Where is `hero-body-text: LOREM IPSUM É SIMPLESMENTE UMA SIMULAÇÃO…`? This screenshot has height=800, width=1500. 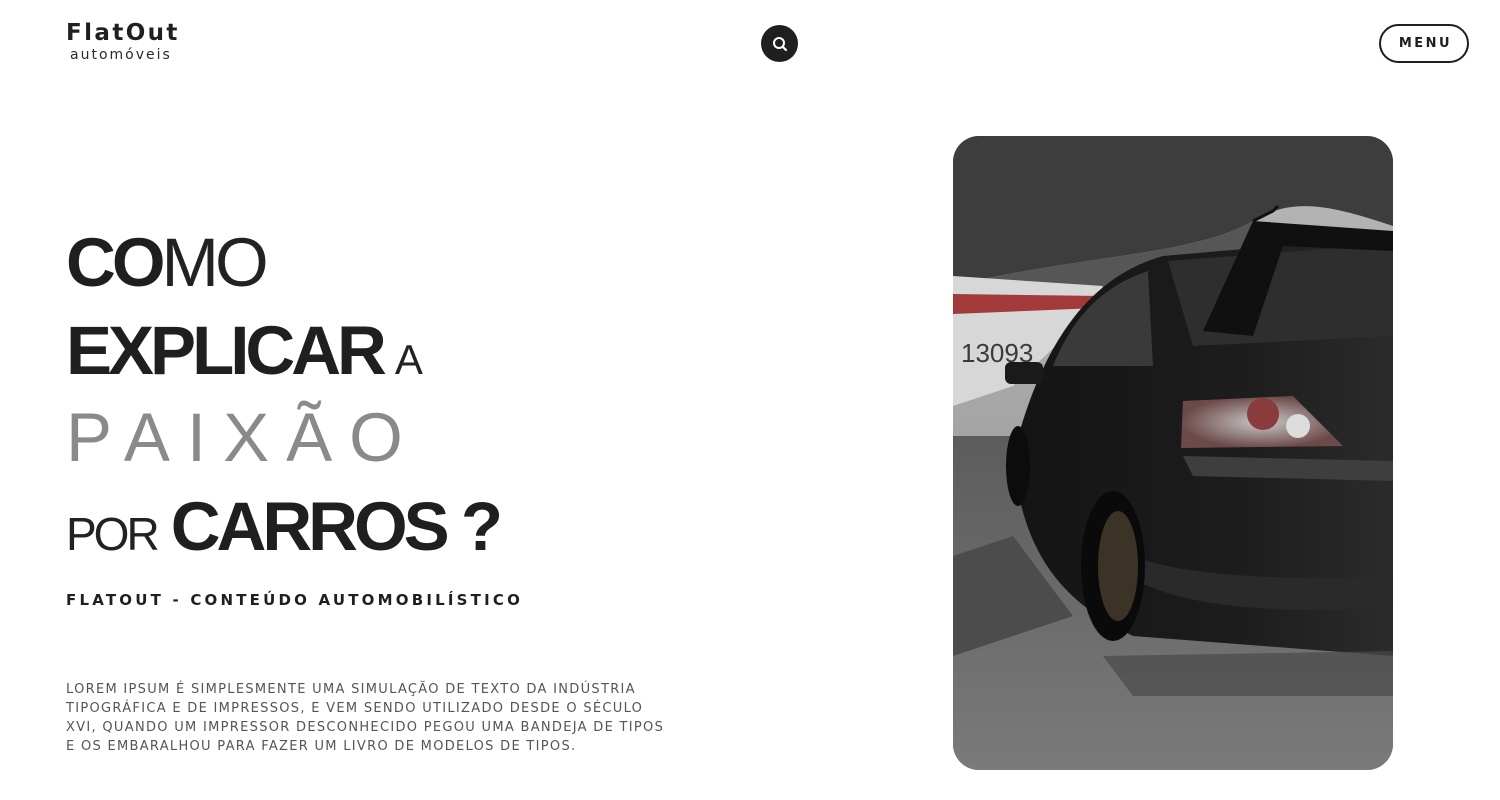
hero-body-text: LOREM IPSUM É SIMPLESMENTE UMA SIMULAÇÃO… is located at coordinates (396, 718).